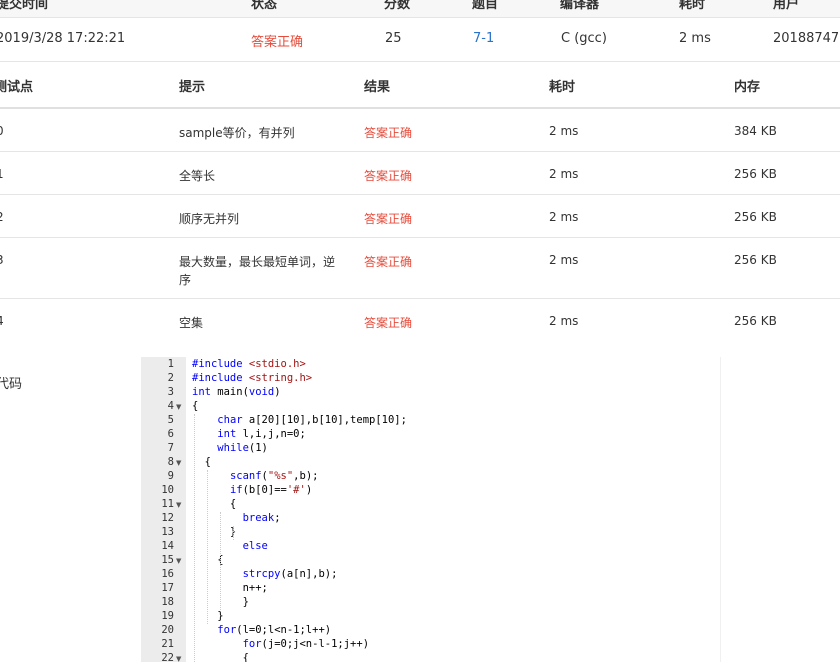 The width and height of the screenshot is (840, 662). What do you see at coordinates (191, 323) in the screenshot?
I see `testcase-hint: 空集` at bounding box center [191, 323].